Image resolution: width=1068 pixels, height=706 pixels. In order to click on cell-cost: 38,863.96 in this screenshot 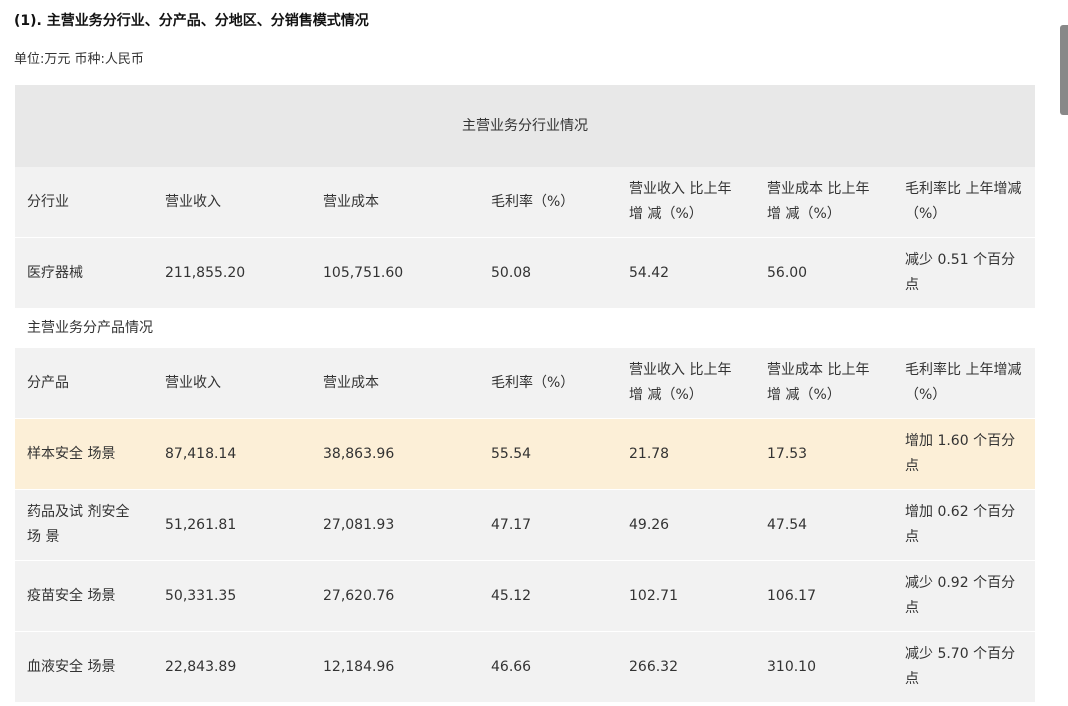, I will do `click(395, 454)`.